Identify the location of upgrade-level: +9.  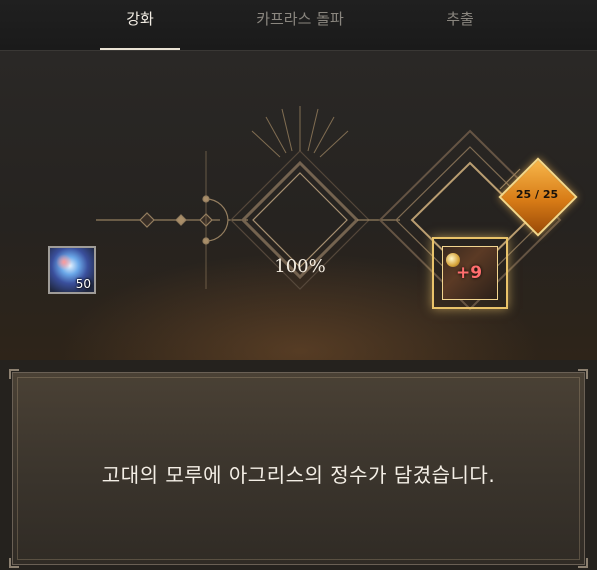
(469, 273).